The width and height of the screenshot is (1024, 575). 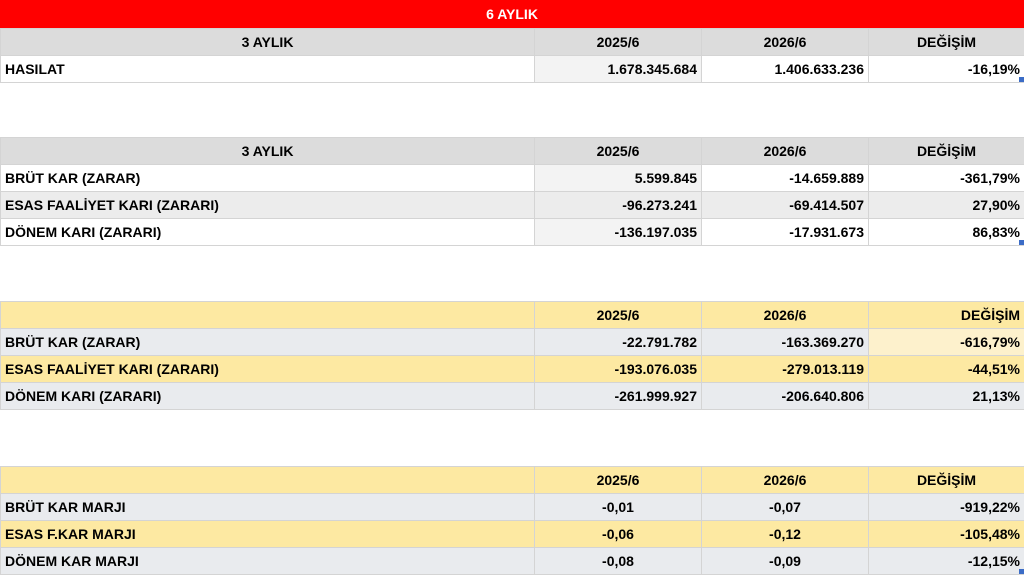 I want to click on table-row: ESAS F.KAR MARJI -0,06 -0,12 -105,48%, so click(x=512, y=534).